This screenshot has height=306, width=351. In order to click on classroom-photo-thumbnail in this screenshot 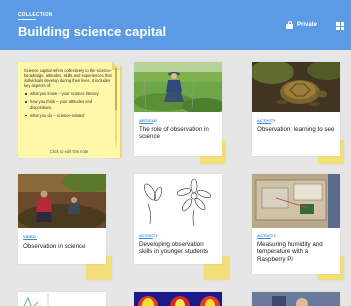, I will do `click(296, 299)`.